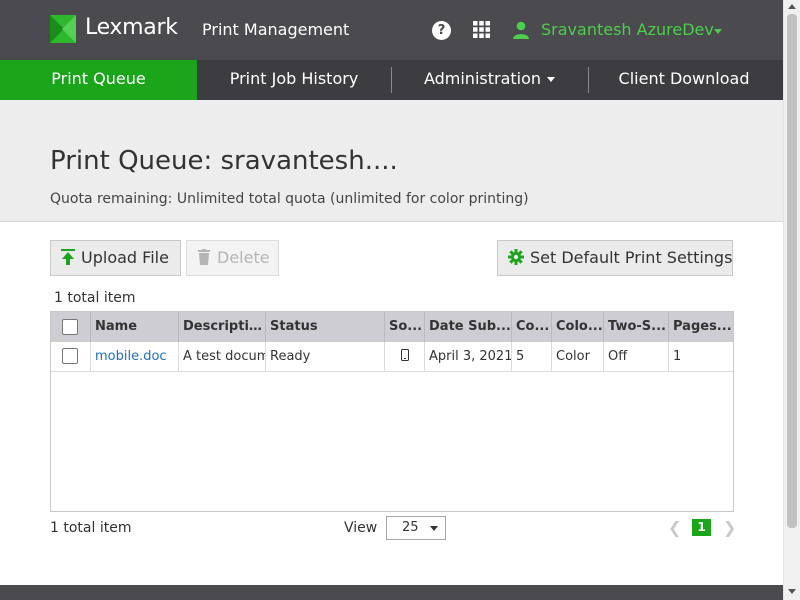  I want to click on nav-print-queue: Print Queue, so click(98, 80).